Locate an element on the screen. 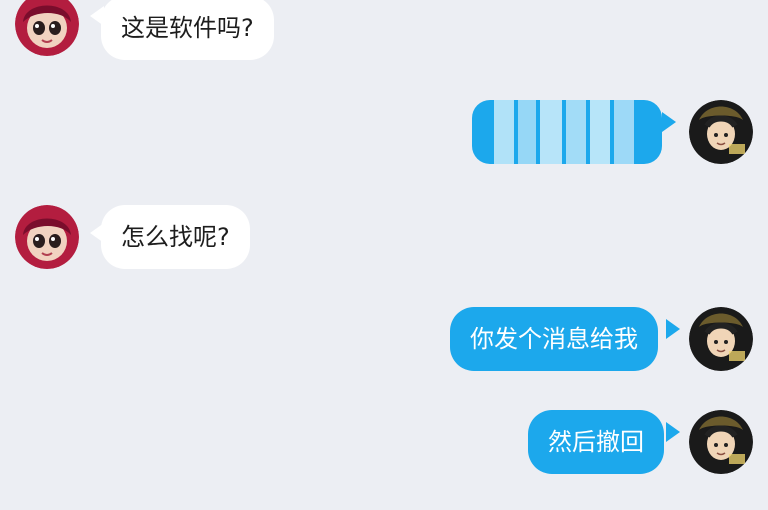 This screenshot has width=768, height=510. message-bubble: 怎么找呢? is located at coordinates (175, 237).